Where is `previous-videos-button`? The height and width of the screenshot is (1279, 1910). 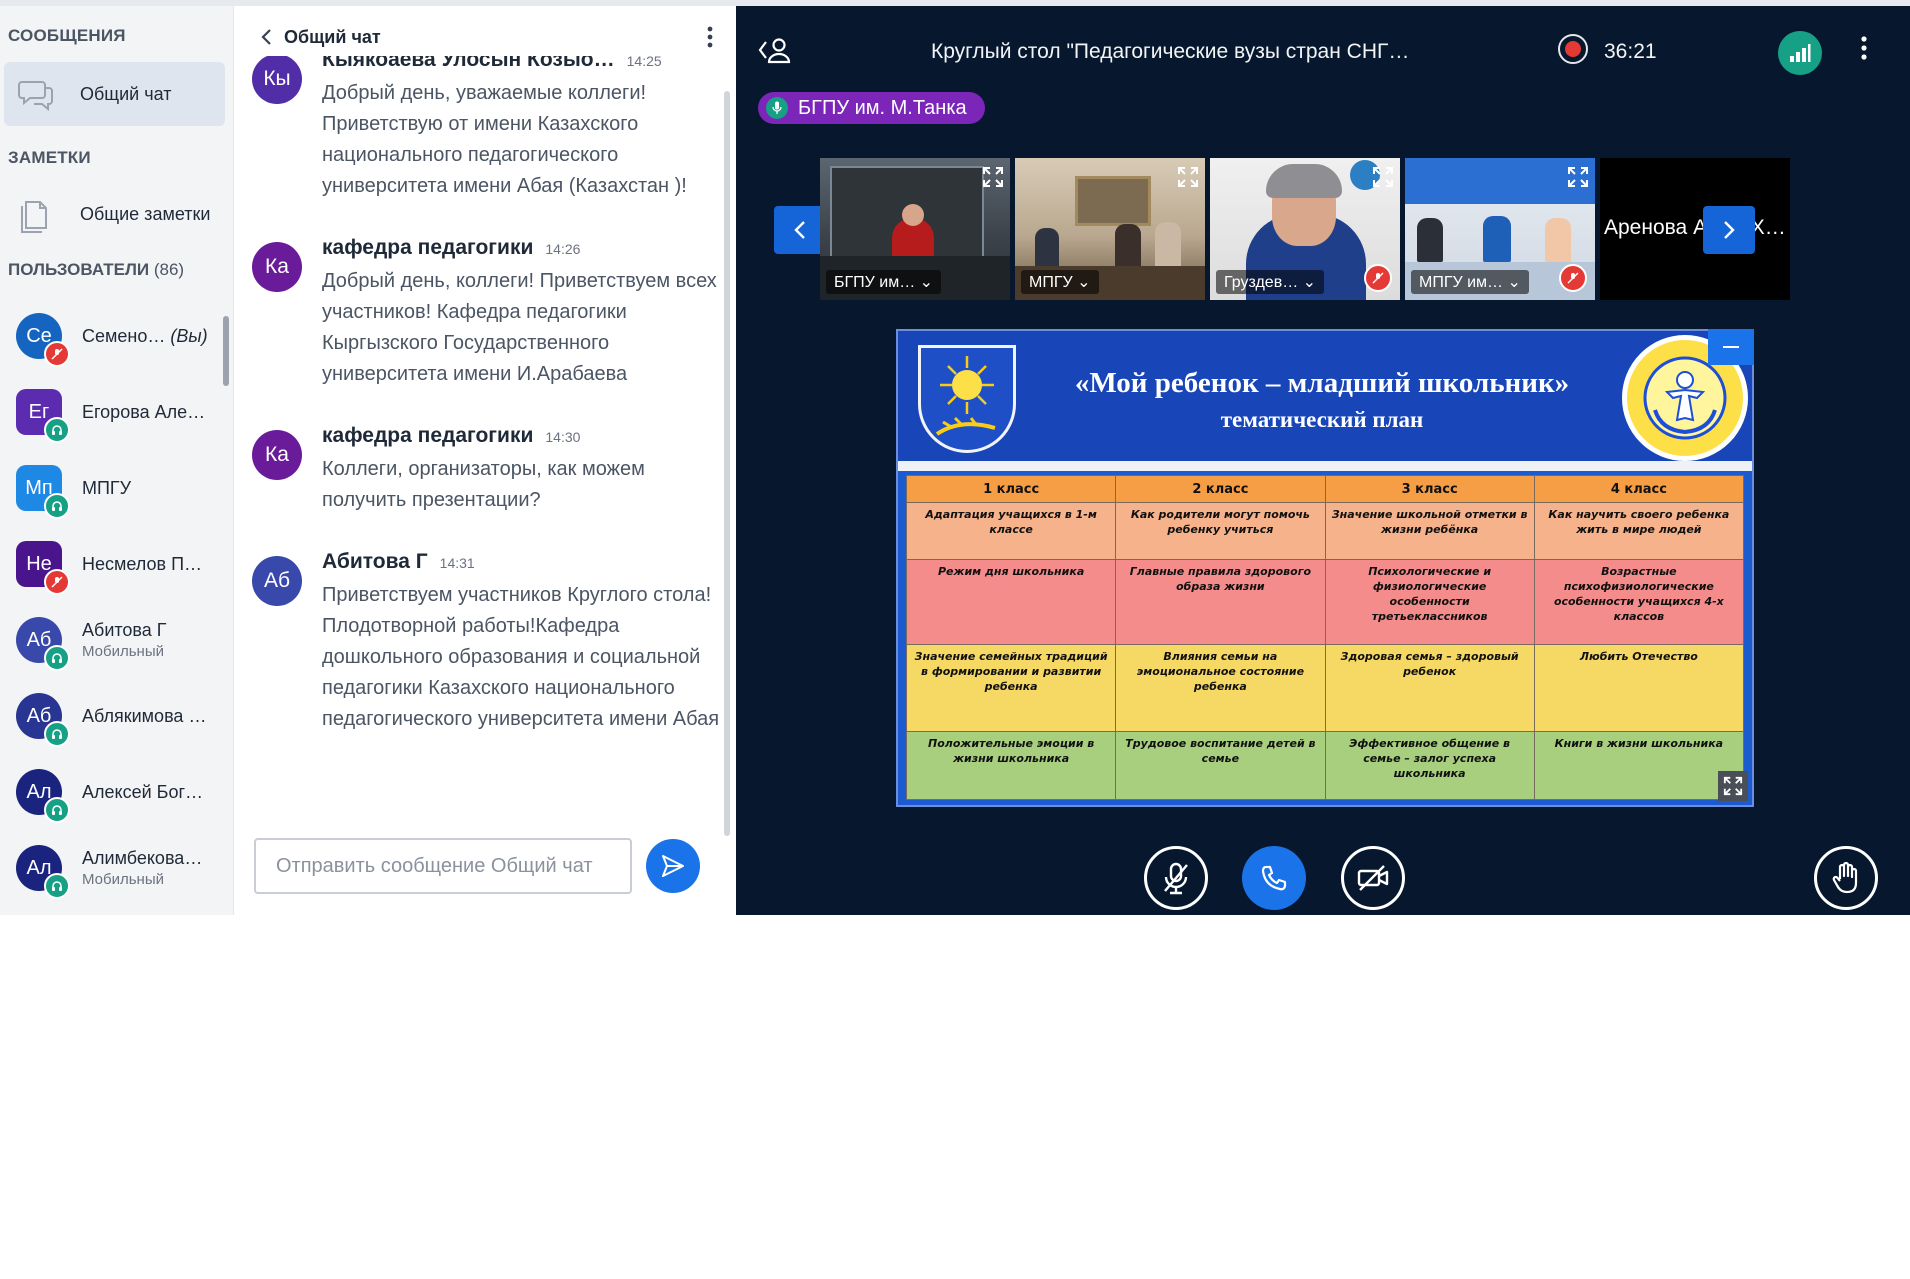 previous-videos-button is located at coordinates (800, 230).